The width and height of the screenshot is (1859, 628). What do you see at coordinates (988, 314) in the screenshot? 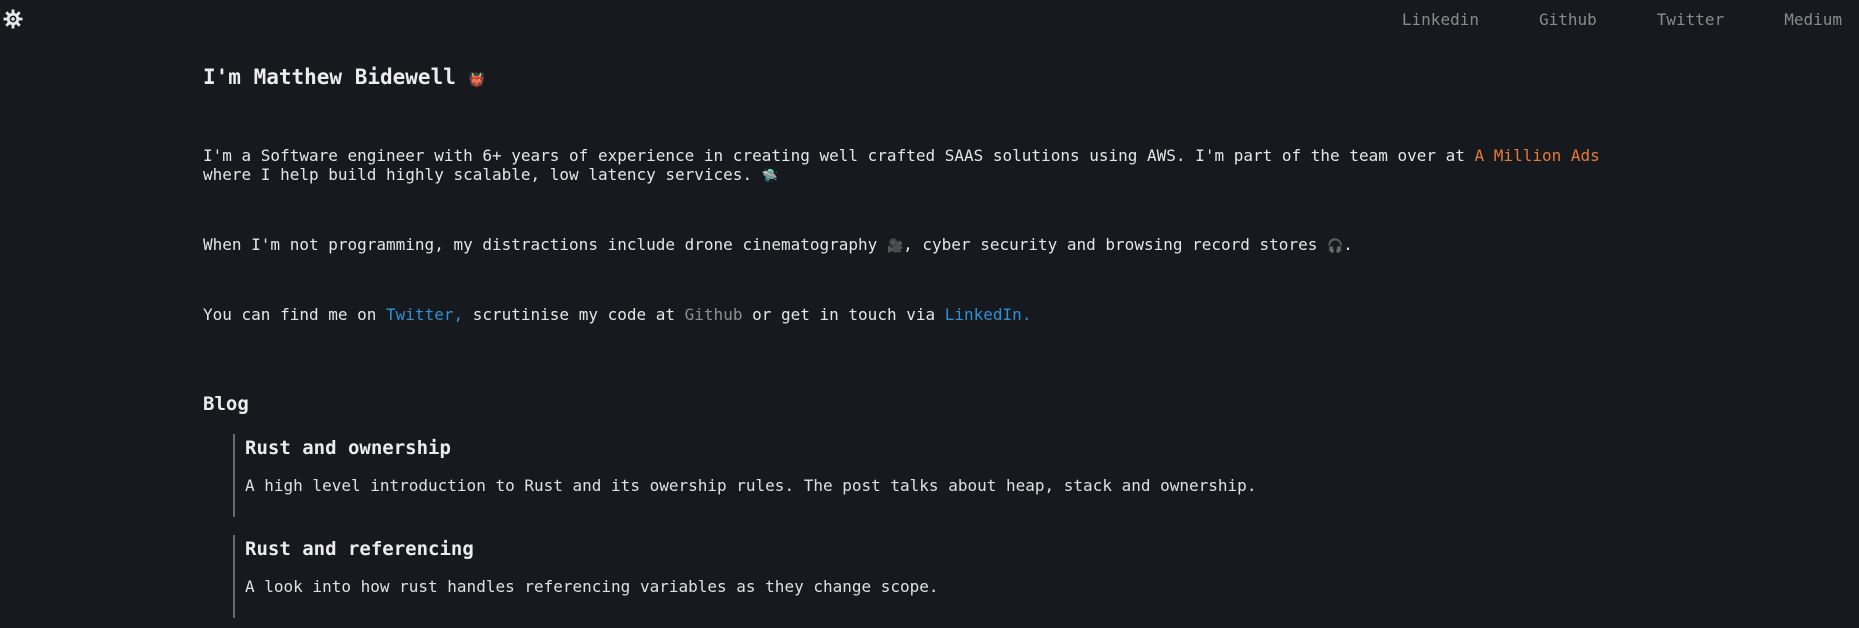
I see `linkedin-link: LinkedIn.` at bounding box center [988, 314].